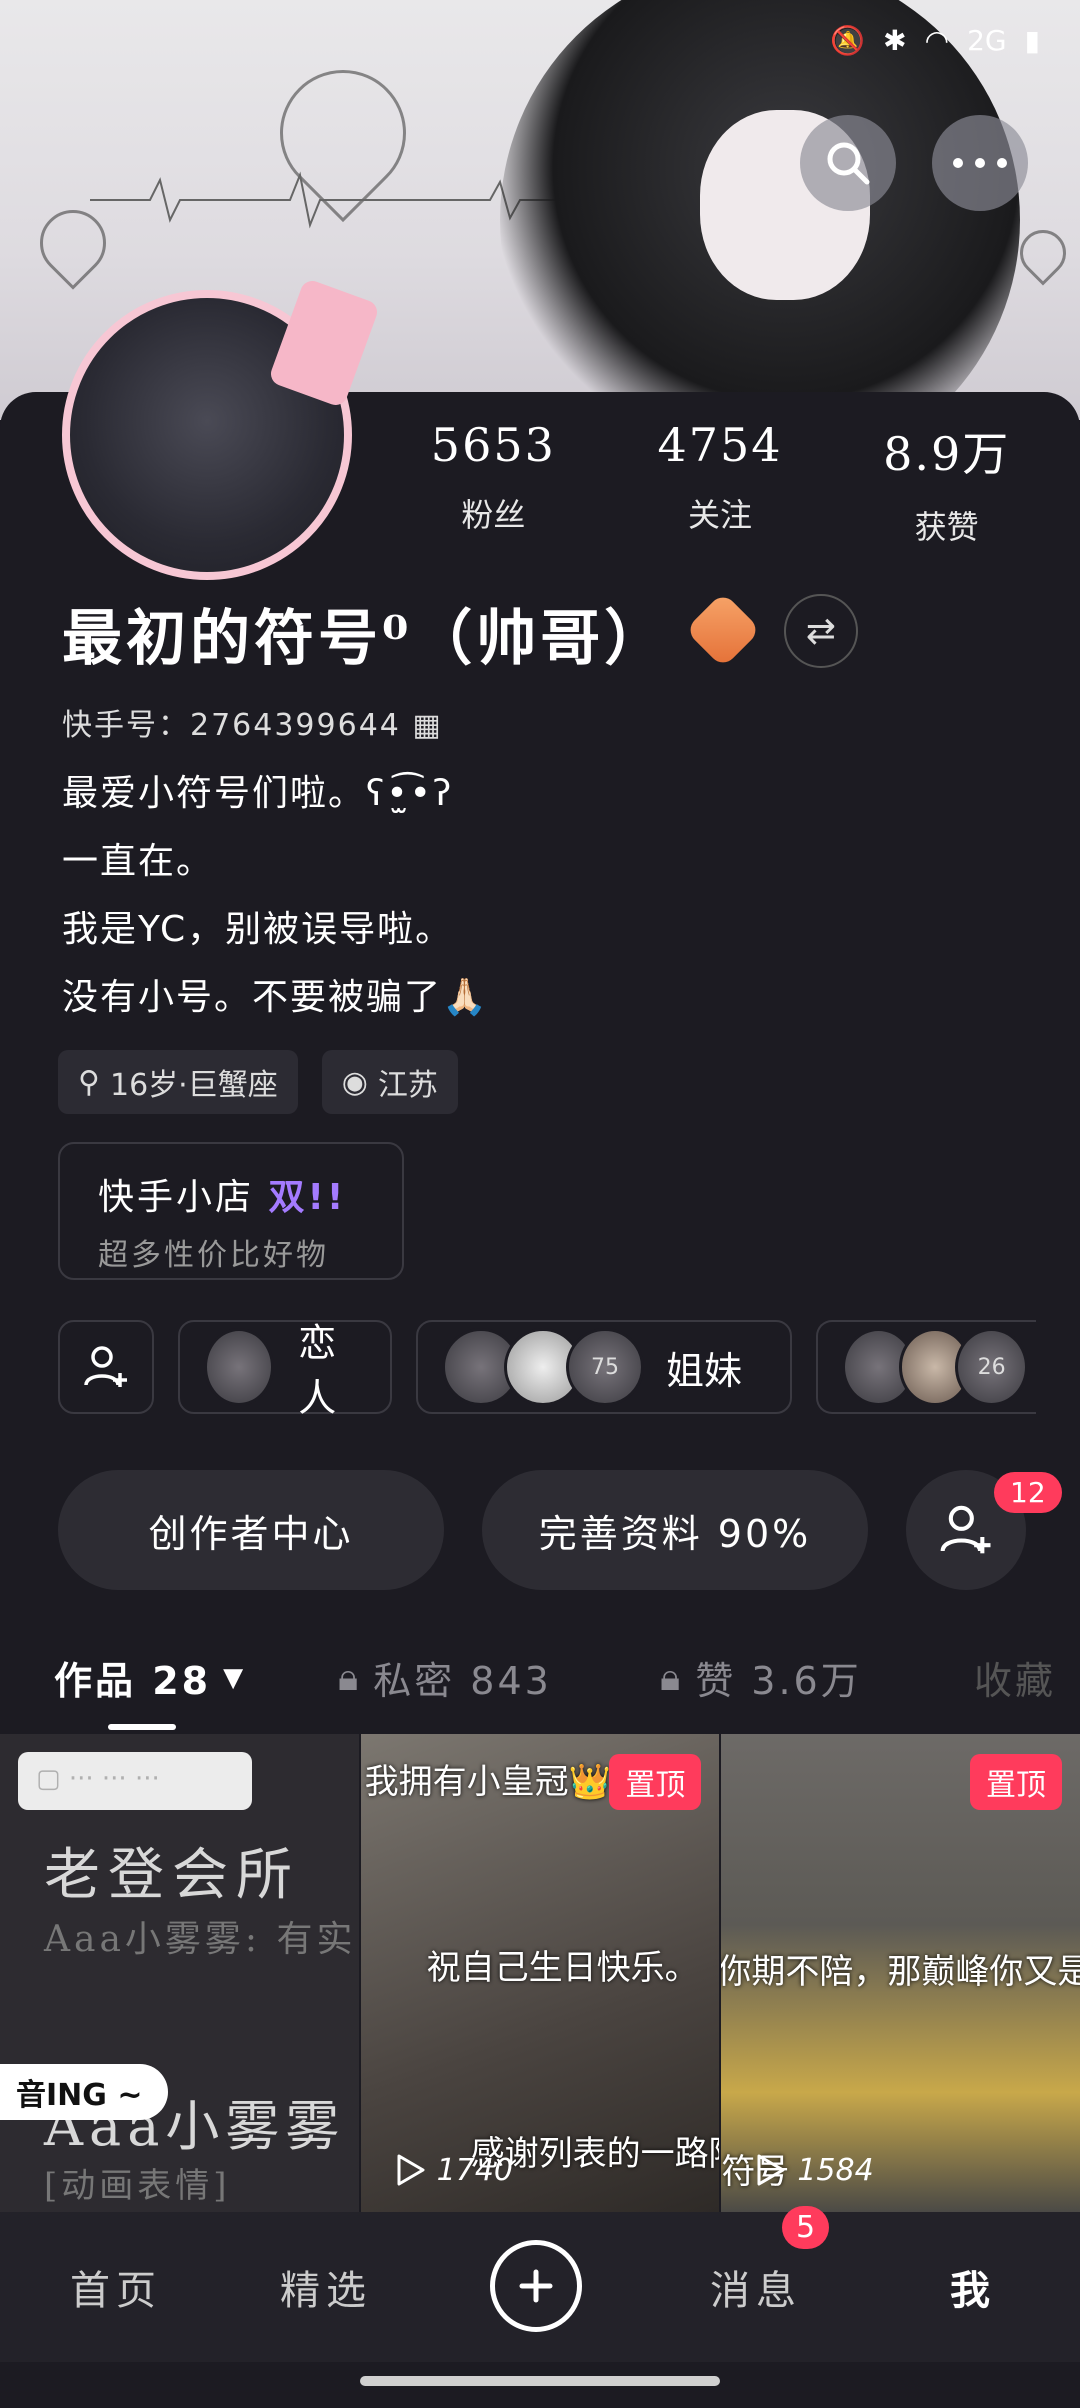 This screenshot has height=2408, width=1080. What do you see at coordinates (806, 2227) in the screenshot?
I see `messages-badge: 5` at bounding box center [806, 2227].